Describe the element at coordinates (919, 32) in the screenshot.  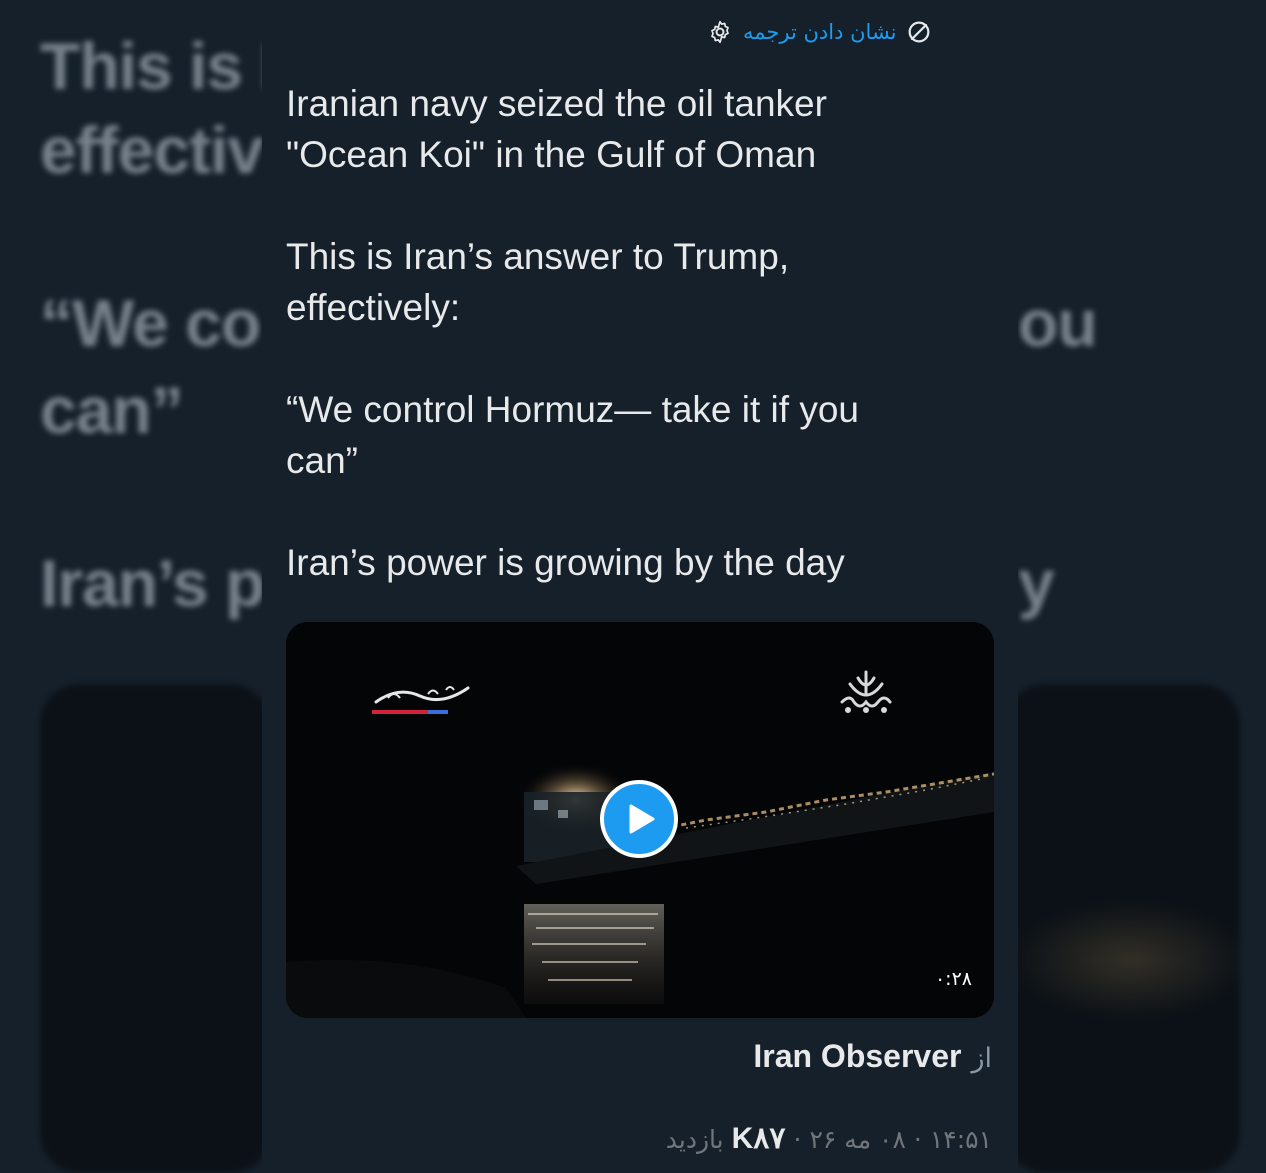
I see `translate-globe-icon` at that location.